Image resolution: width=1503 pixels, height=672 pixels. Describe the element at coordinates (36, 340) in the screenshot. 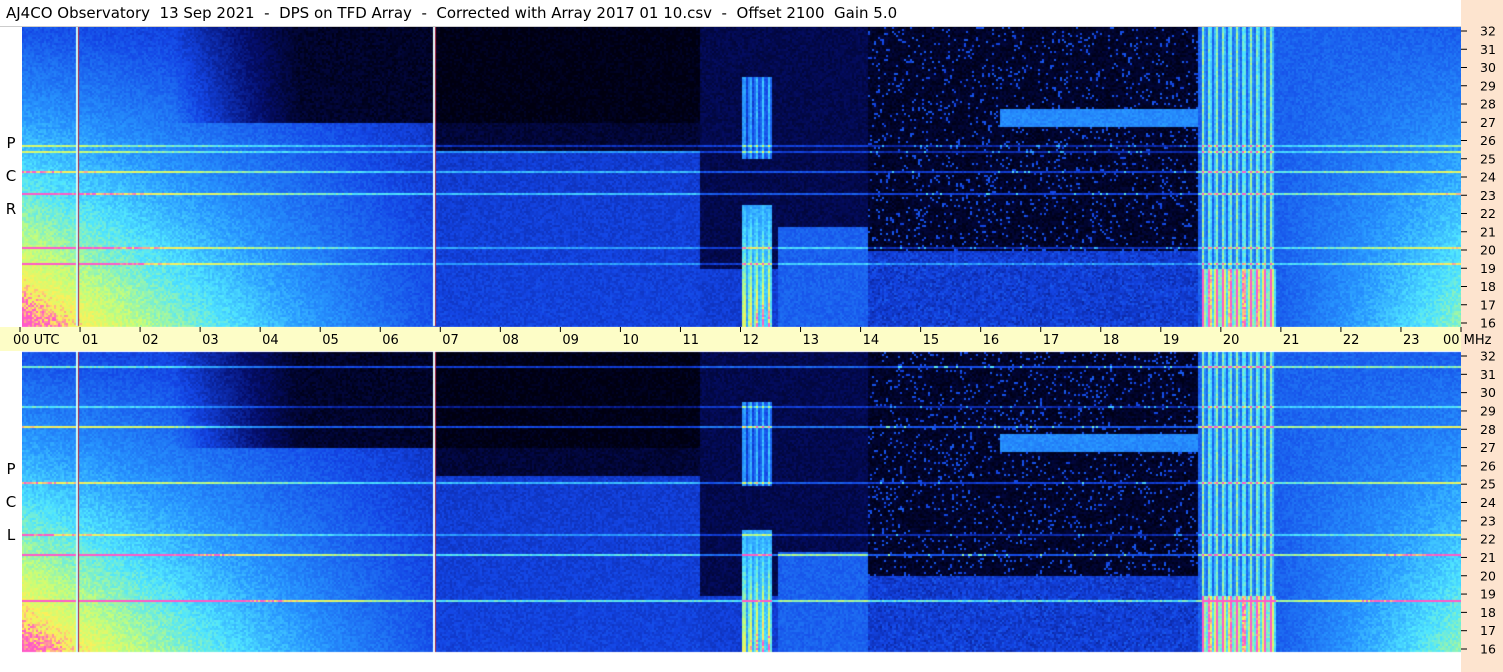

I see `time-tick-label: 00 UTC` at that location.